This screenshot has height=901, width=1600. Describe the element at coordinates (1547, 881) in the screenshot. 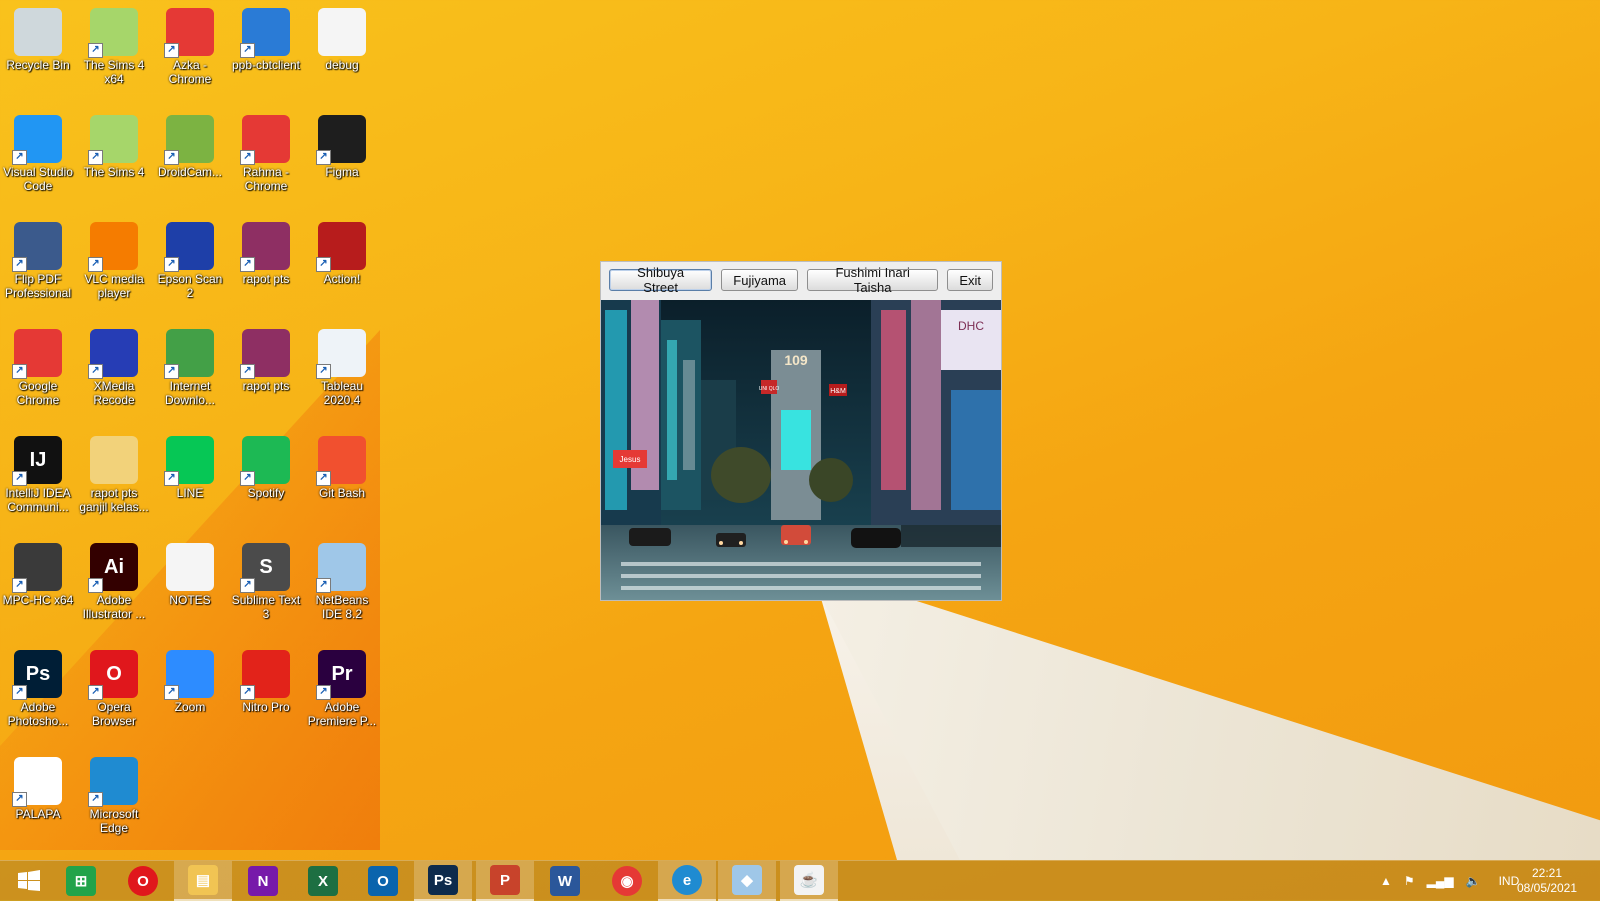

I see `clock: 22:21 08/05/2021` at that location.